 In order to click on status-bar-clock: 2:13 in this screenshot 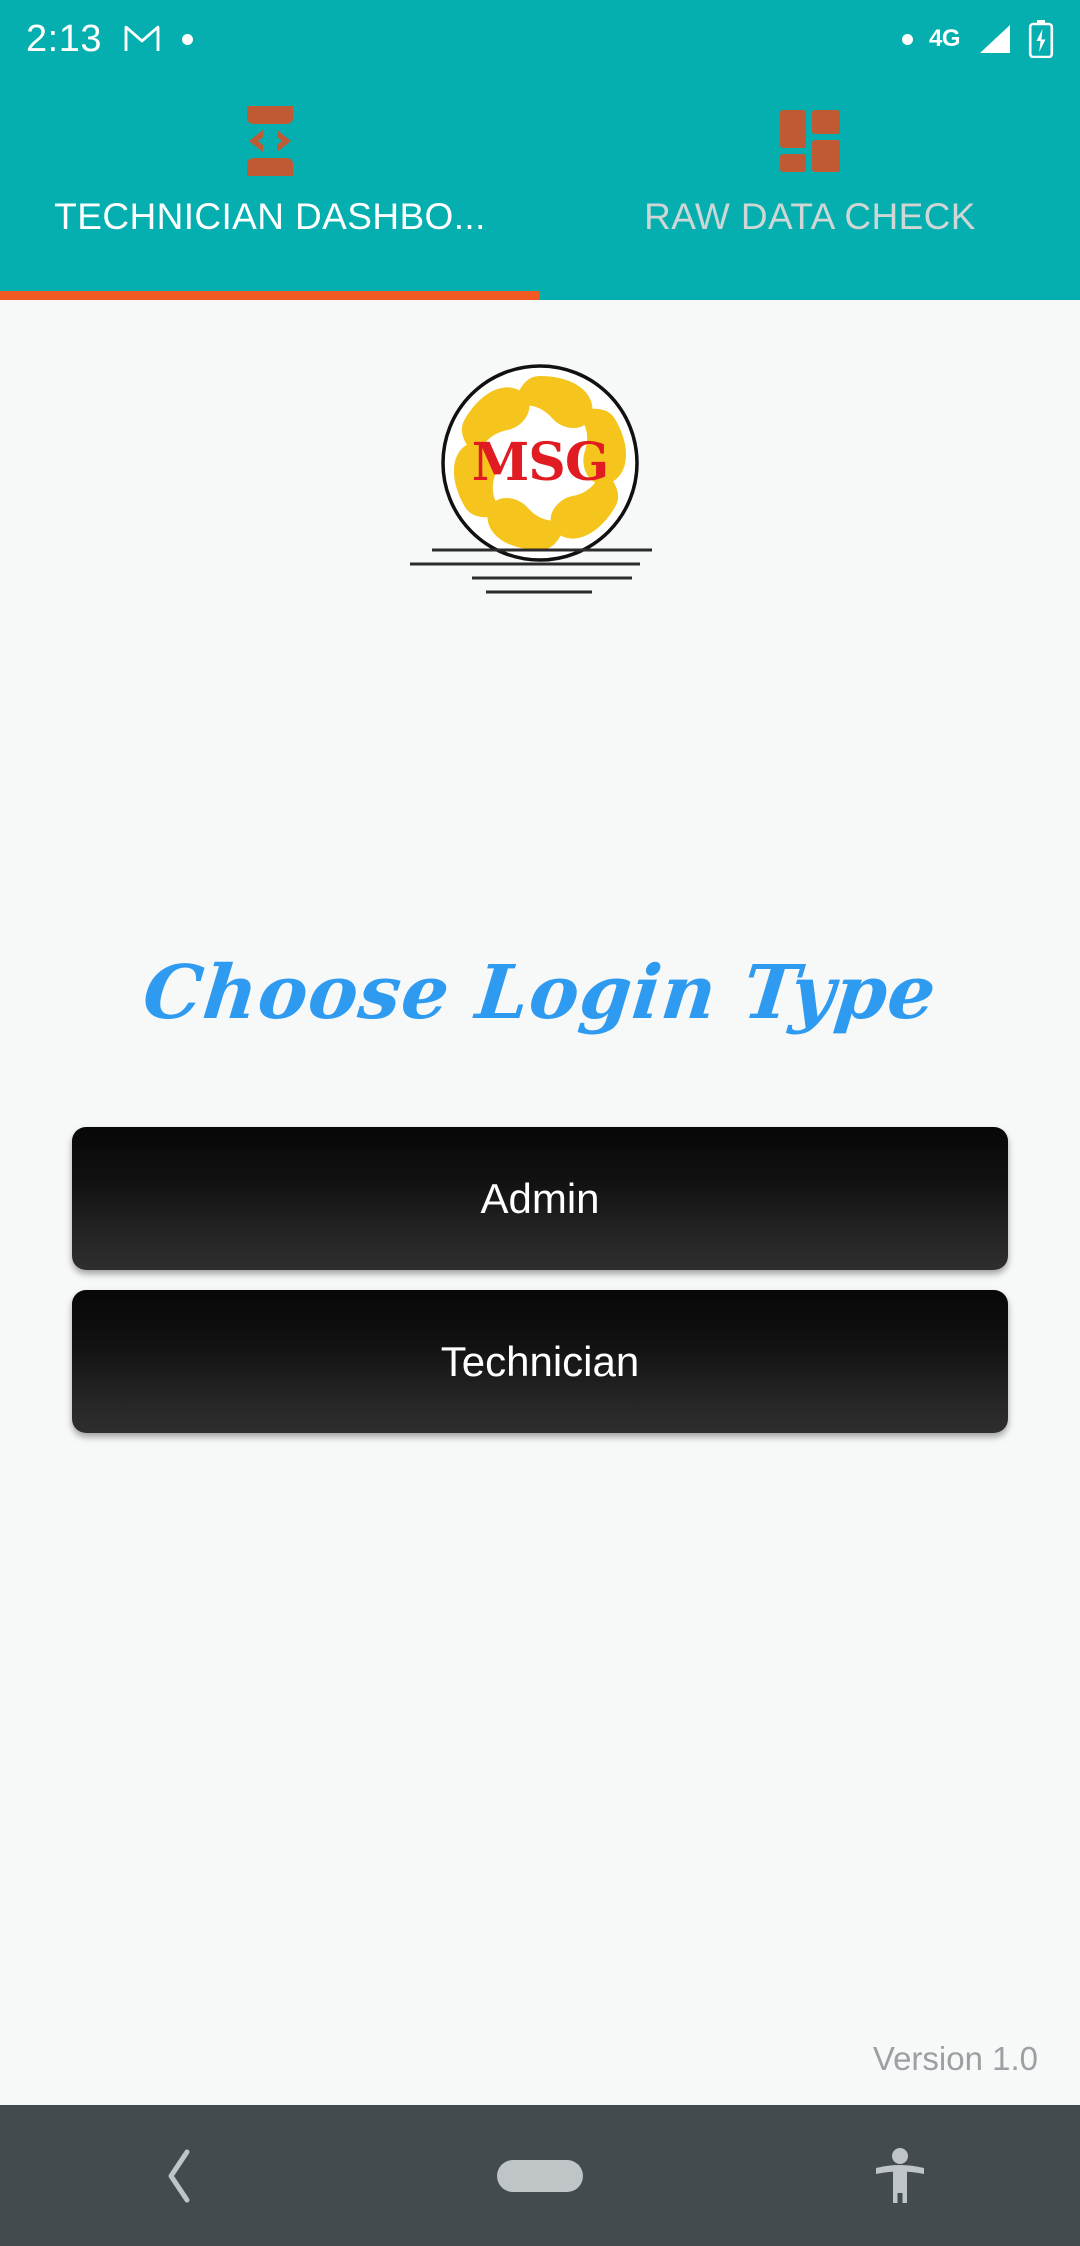, I will do `click(64, 39)`.